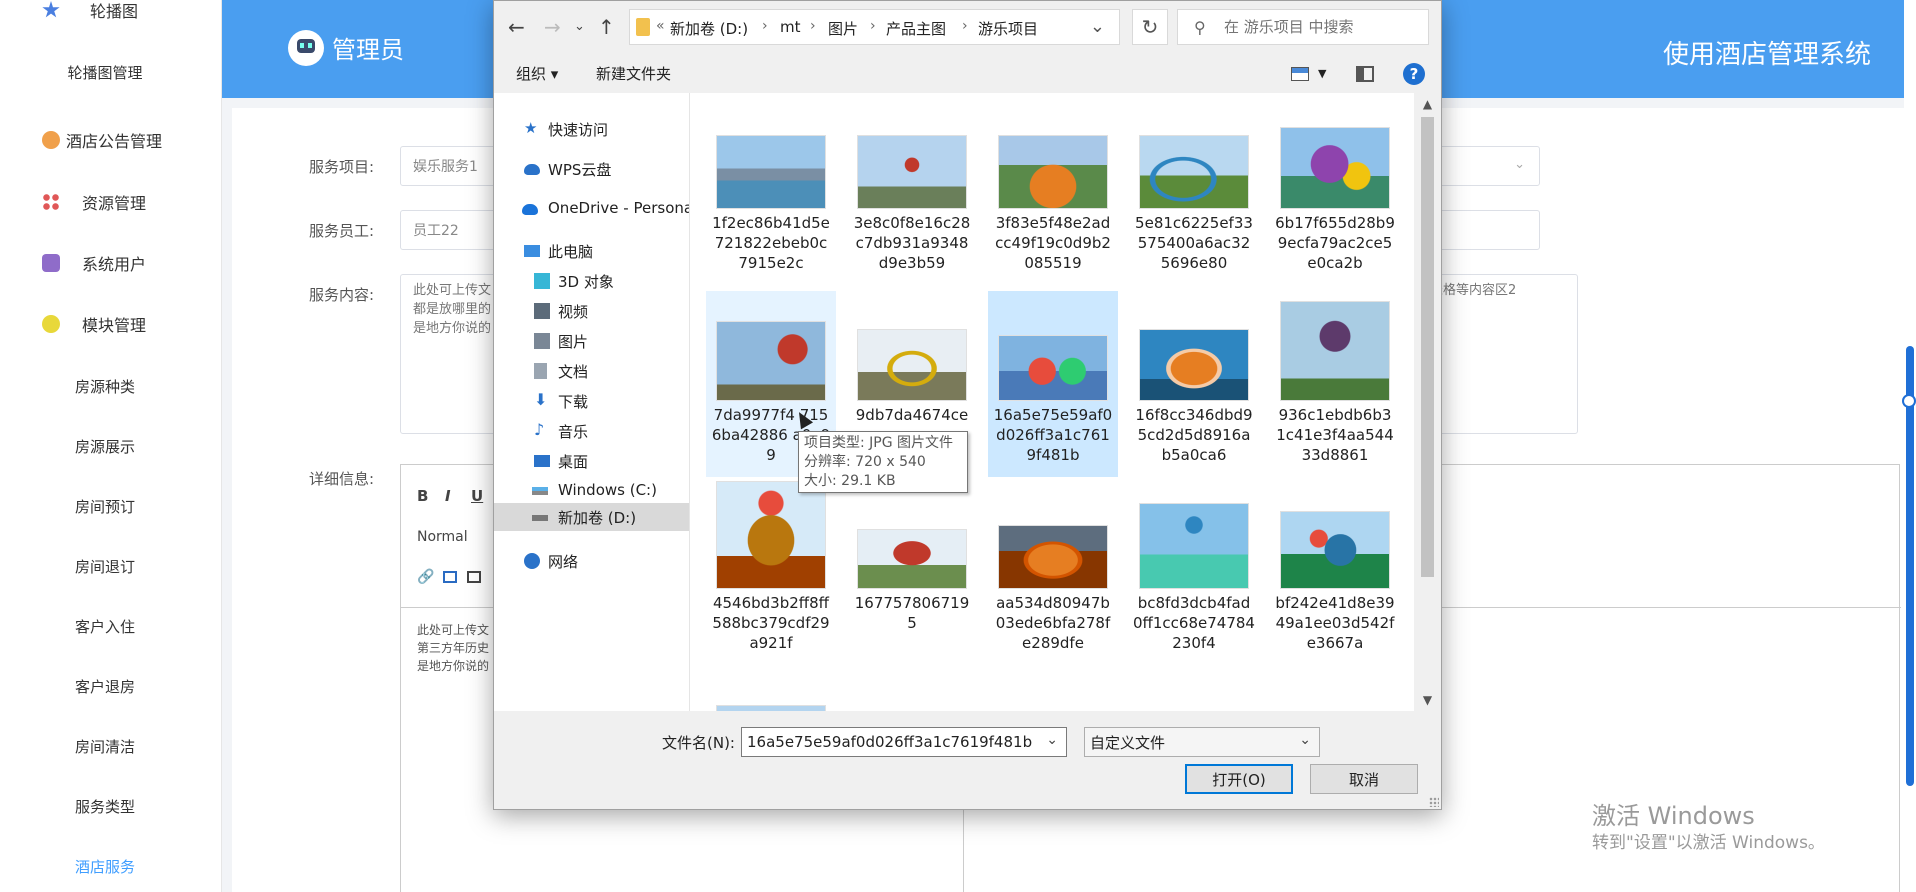 This screenshot has width=1916, height=892. Describe the element at coordinates (422, 496) in the screenshot. I see `bold-button: B` at that location.